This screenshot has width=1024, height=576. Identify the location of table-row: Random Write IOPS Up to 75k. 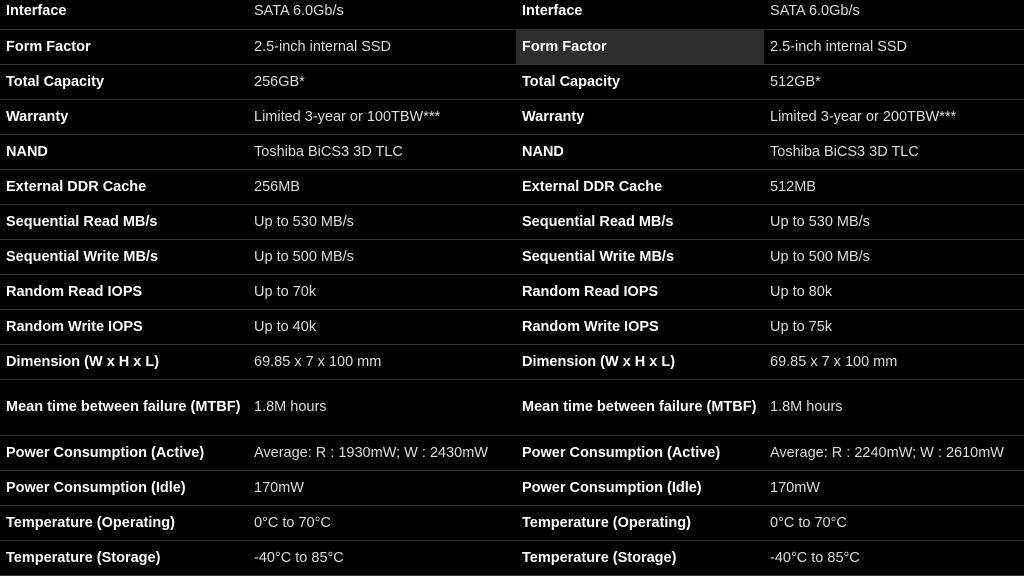
(770, 327).